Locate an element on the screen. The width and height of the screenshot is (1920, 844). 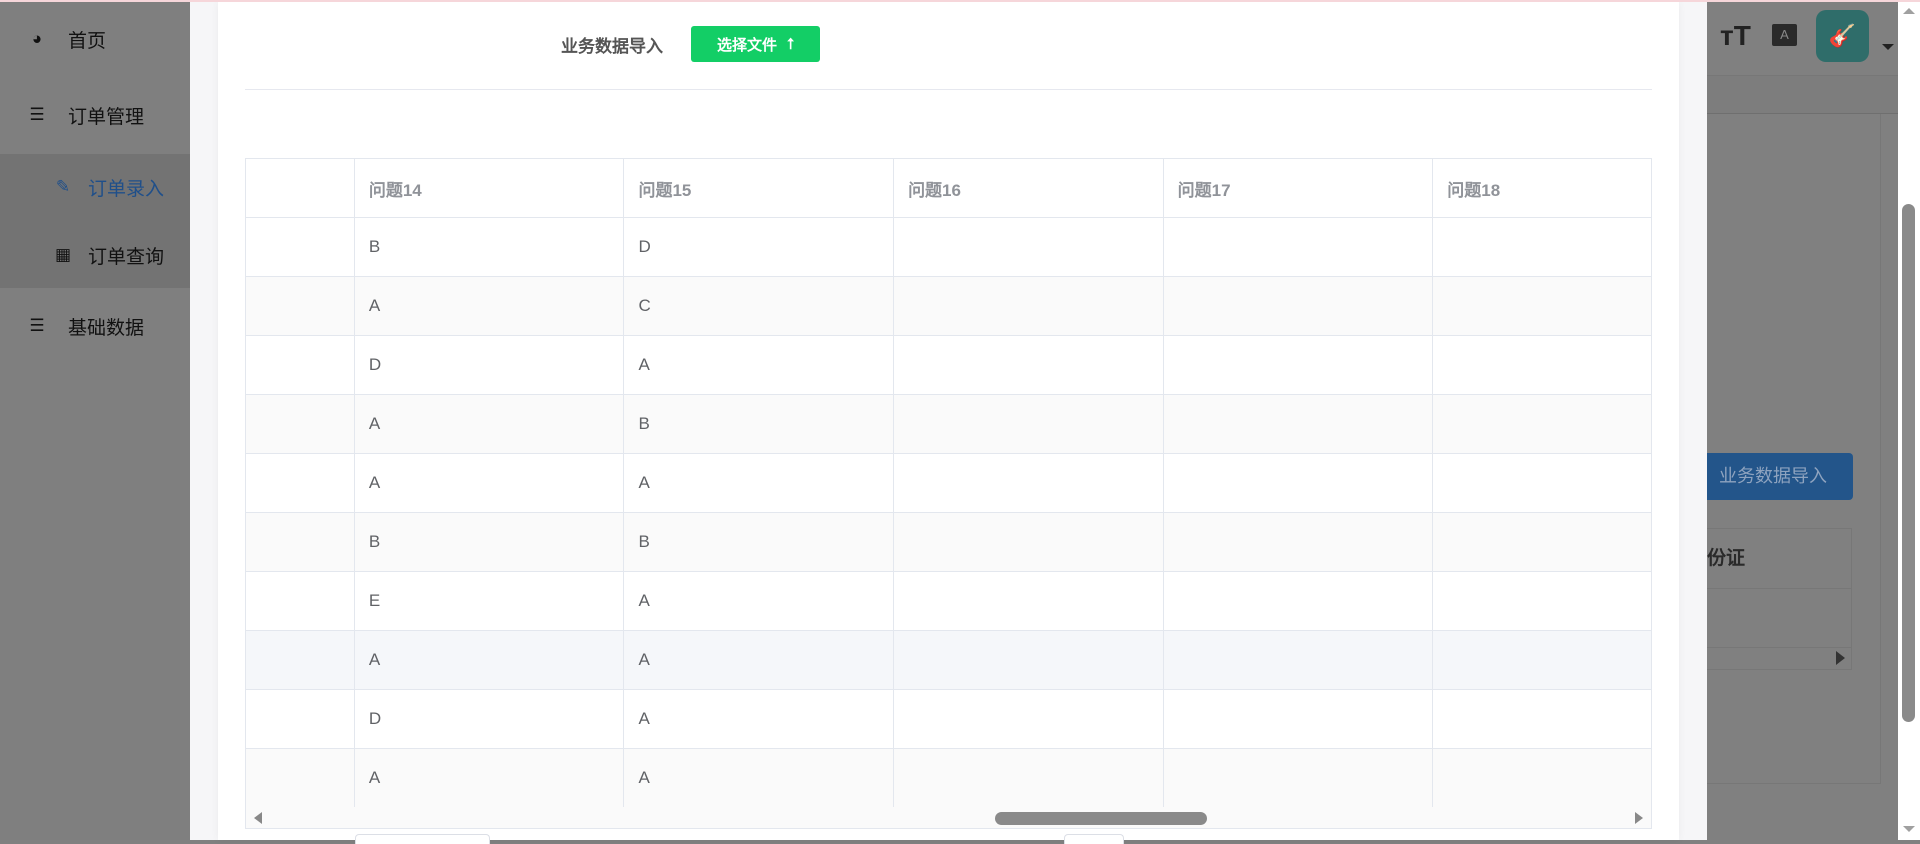
table-row is located at coordinates (1779, 618).